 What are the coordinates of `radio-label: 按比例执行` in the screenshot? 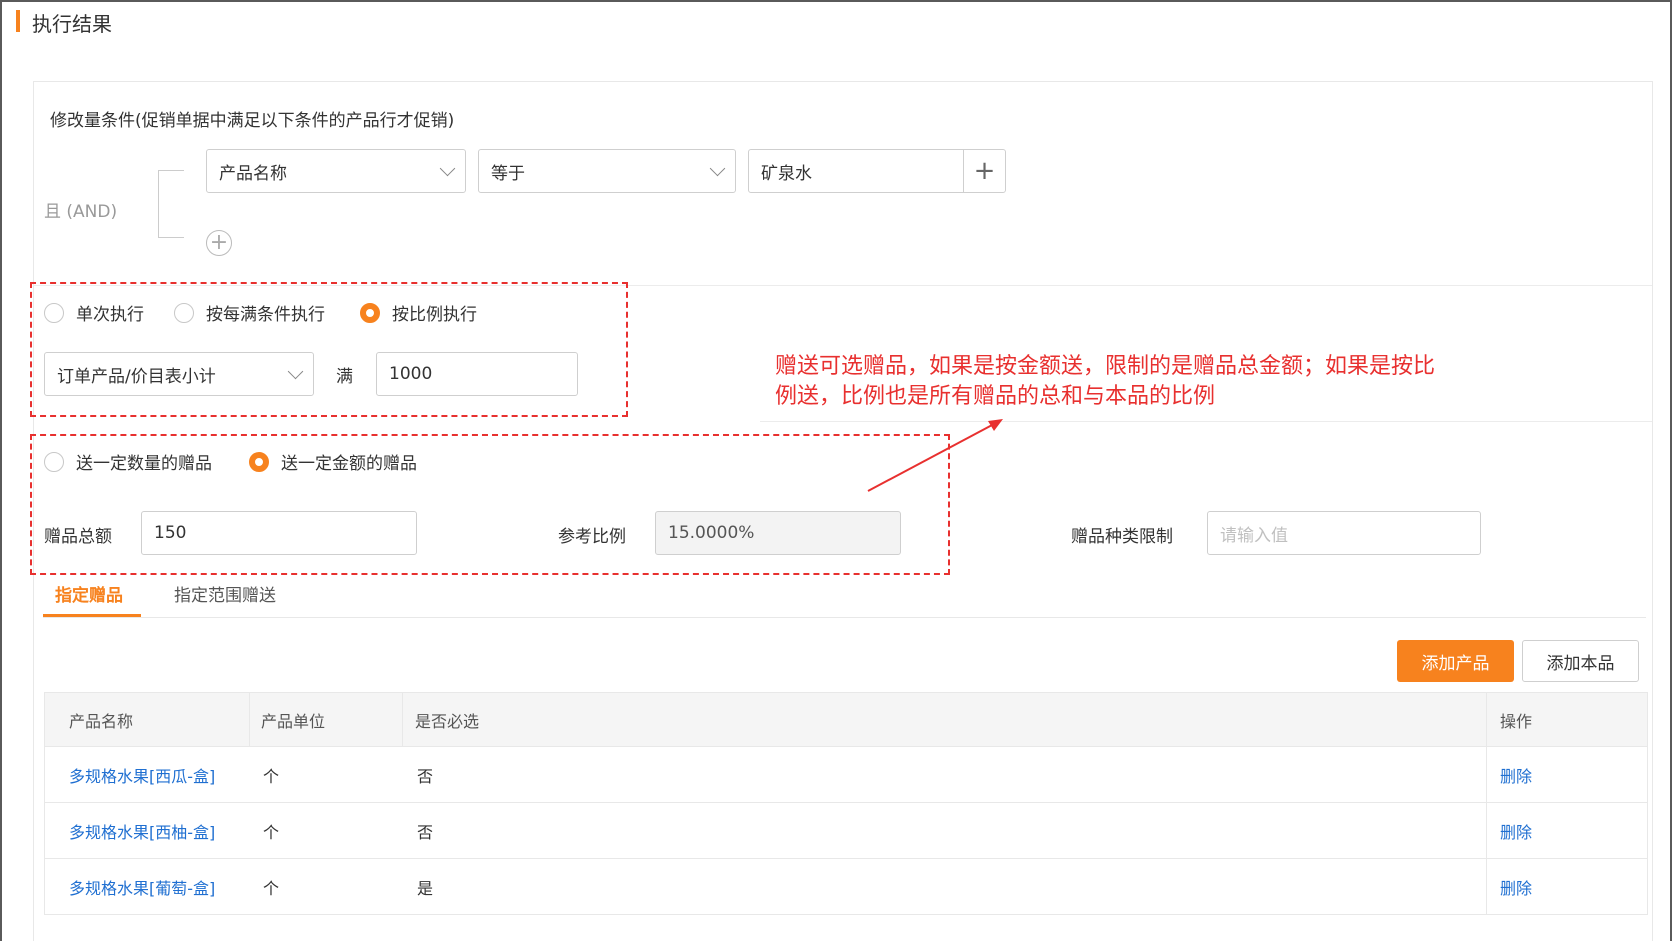 It's located at (434, 315).